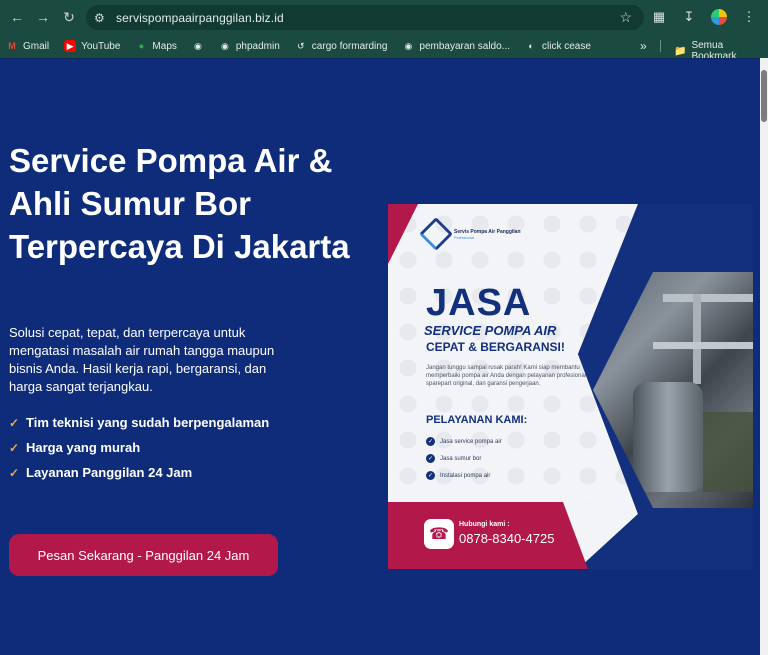 The width and height of the screenshot is (768, 655). I want to click on house-logo-icon, so click(436, 234).